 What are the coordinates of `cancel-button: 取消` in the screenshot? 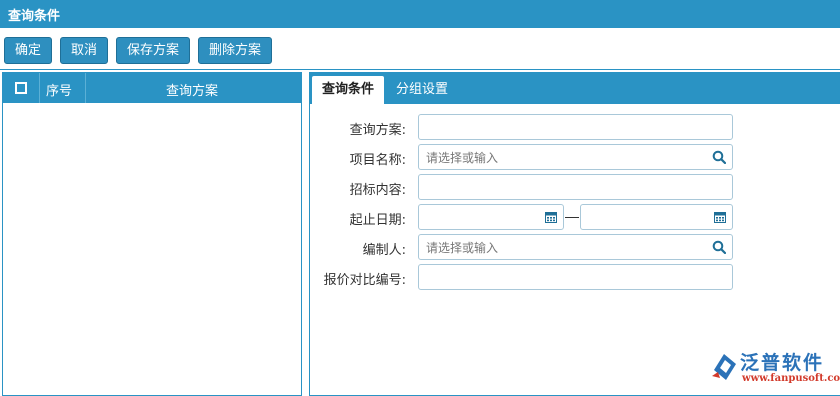 It's located at (84, 50).